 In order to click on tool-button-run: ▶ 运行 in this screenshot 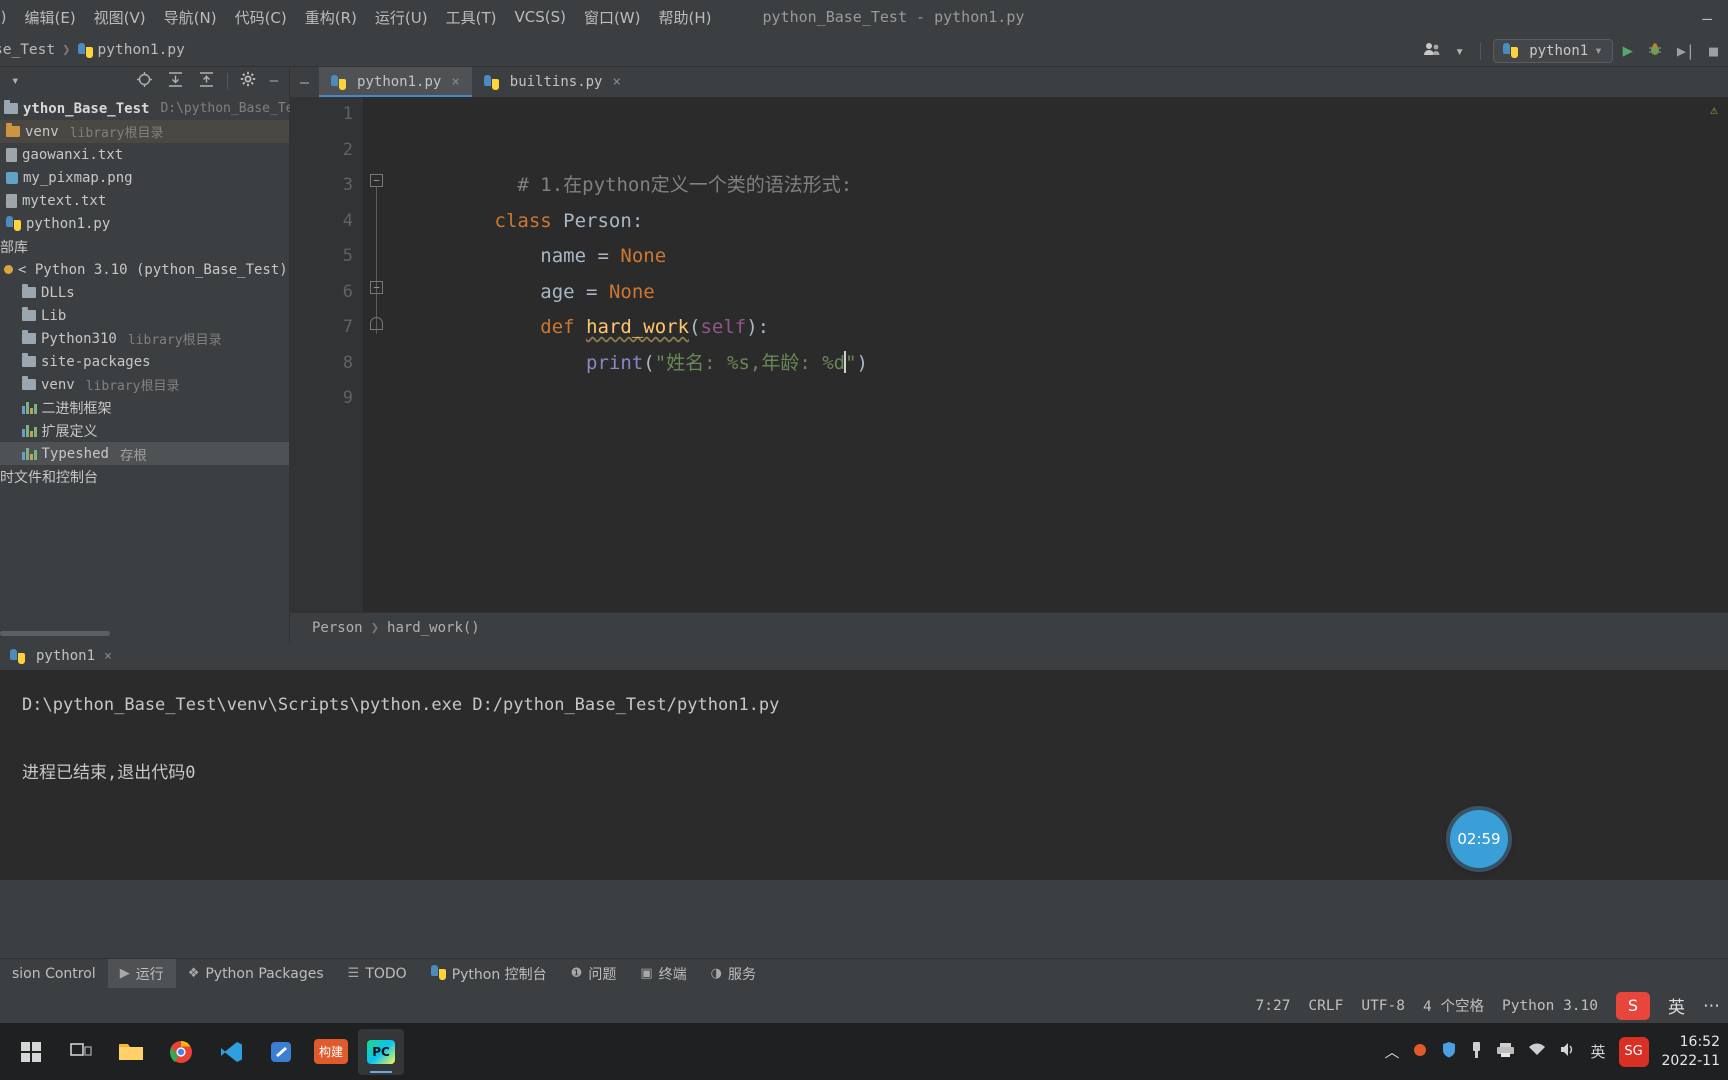, I will do `click(141, 973)`.